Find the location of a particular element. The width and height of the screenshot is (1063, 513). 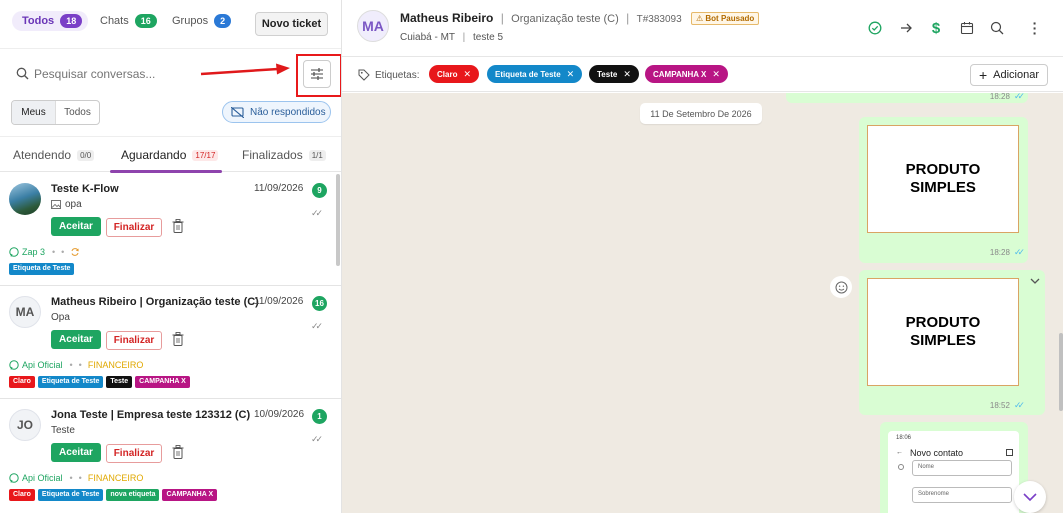

tab-chats: Chats 16 is located at coordinates (128, 21).